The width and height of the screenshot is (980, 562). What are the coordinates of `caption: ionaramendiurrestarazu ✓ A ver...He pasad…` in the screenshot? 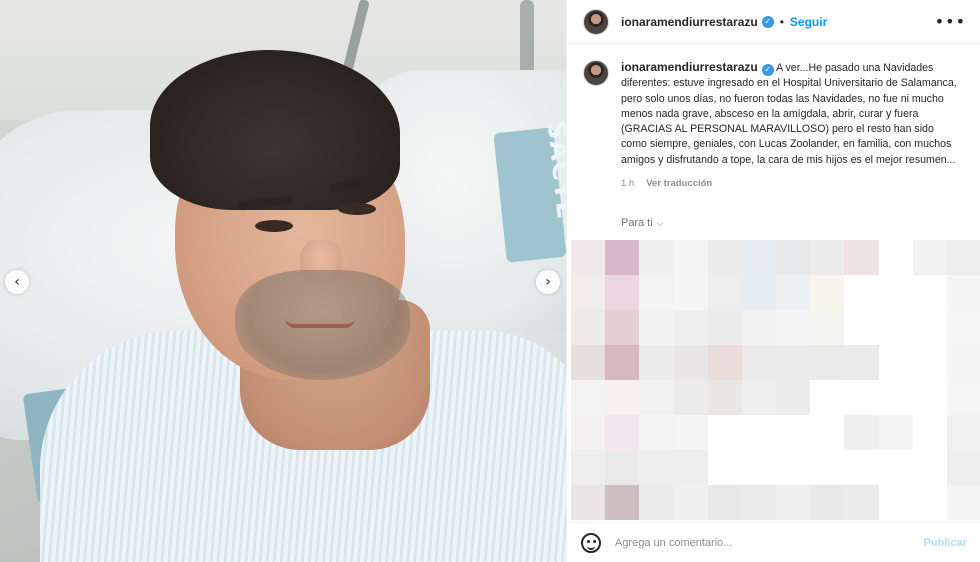 It's located at (773, 117).